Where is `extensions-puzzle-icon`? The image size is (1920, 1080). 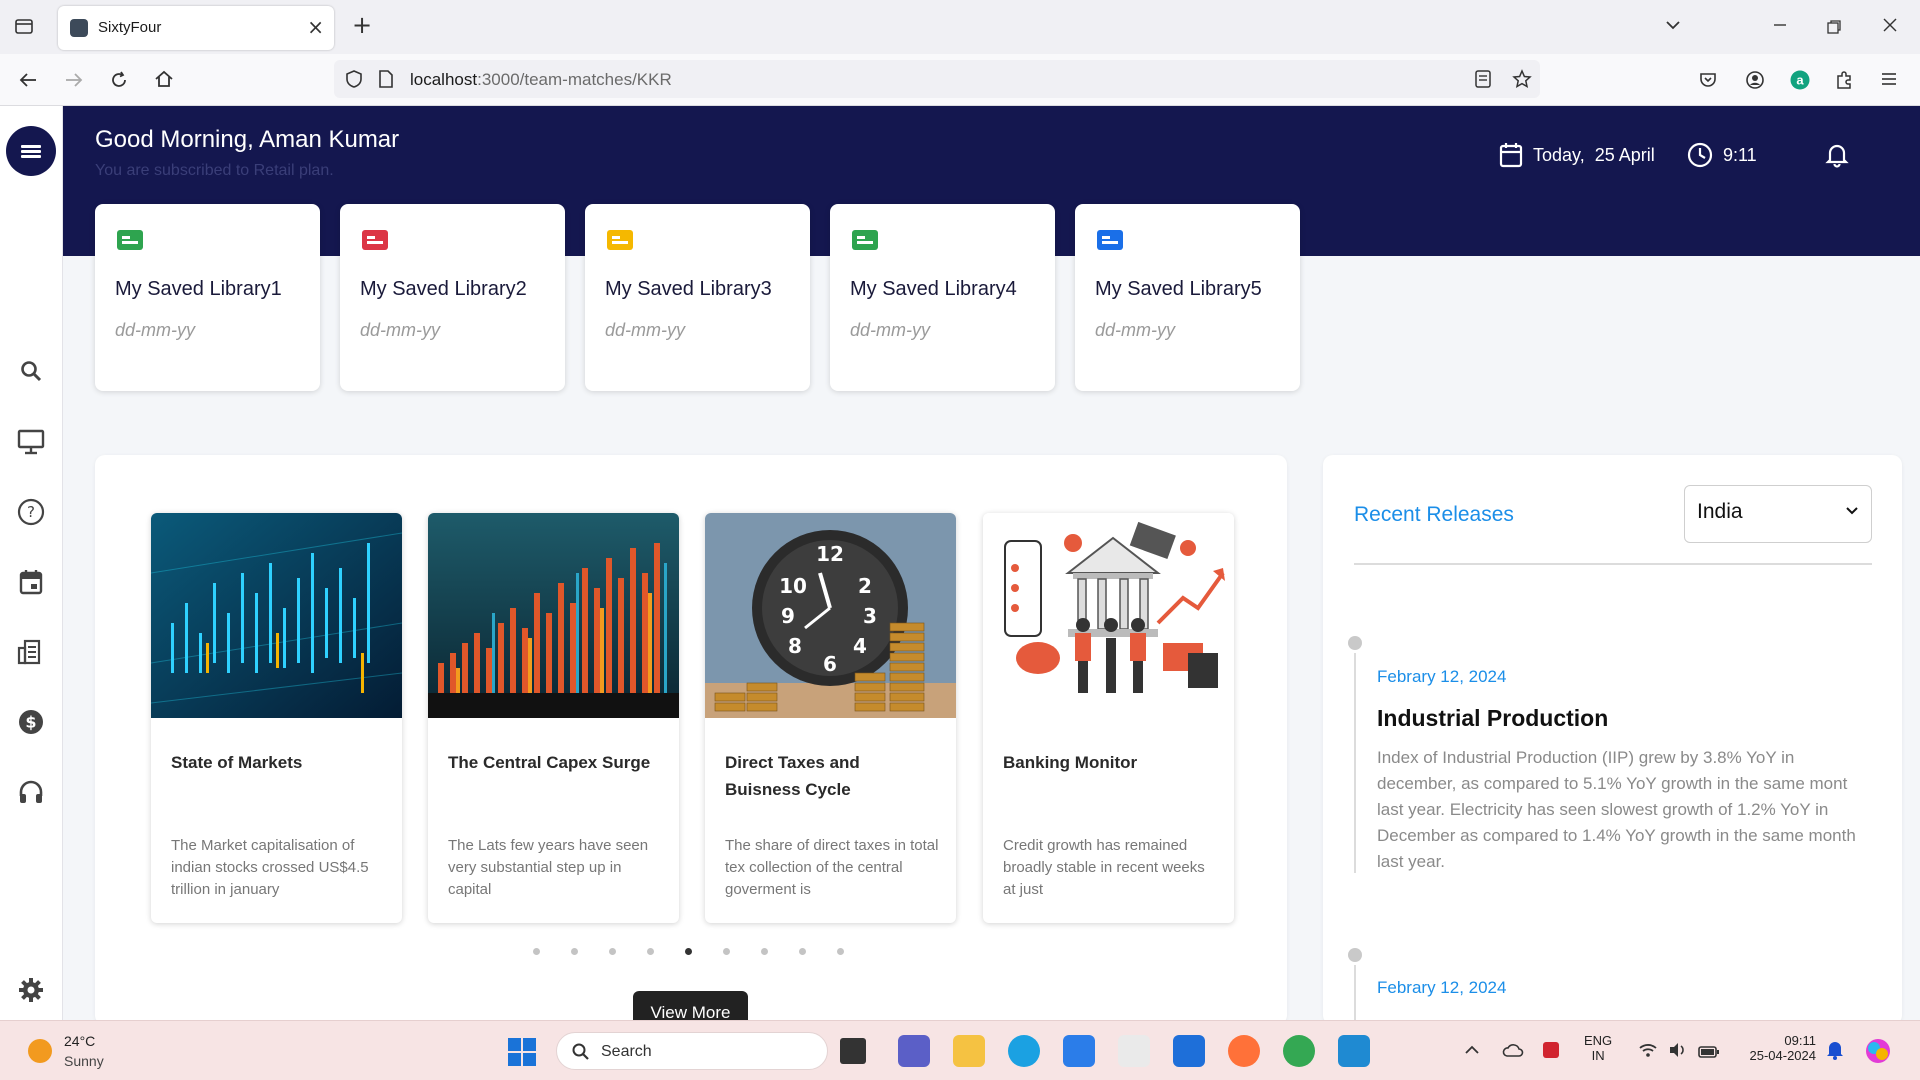 extensions-puzzle-icon is located at coordinates (1844, 81).